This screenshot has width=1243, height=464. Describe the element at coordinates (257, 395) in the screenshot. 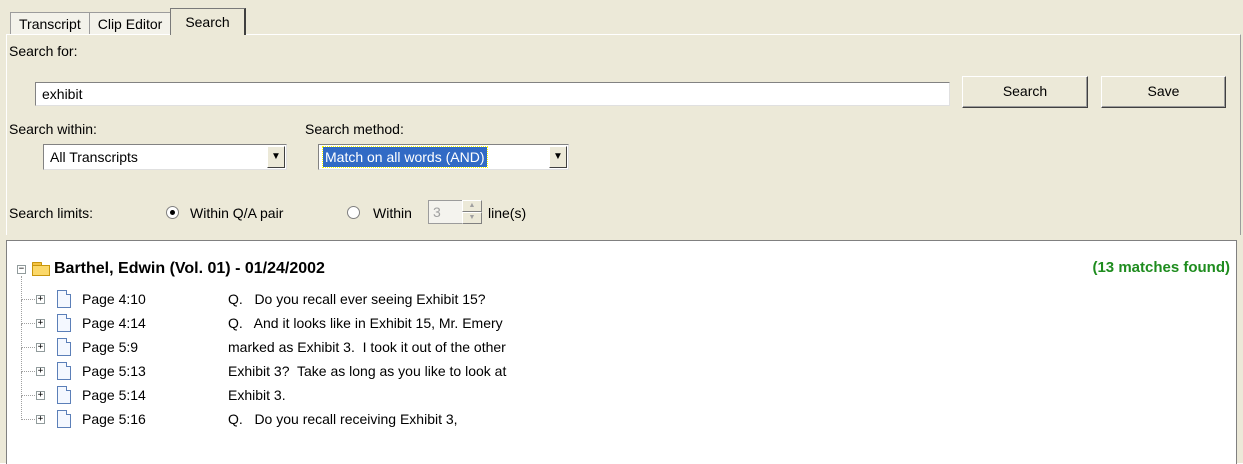

I see `result-text: Exhibit 3.` at that location.